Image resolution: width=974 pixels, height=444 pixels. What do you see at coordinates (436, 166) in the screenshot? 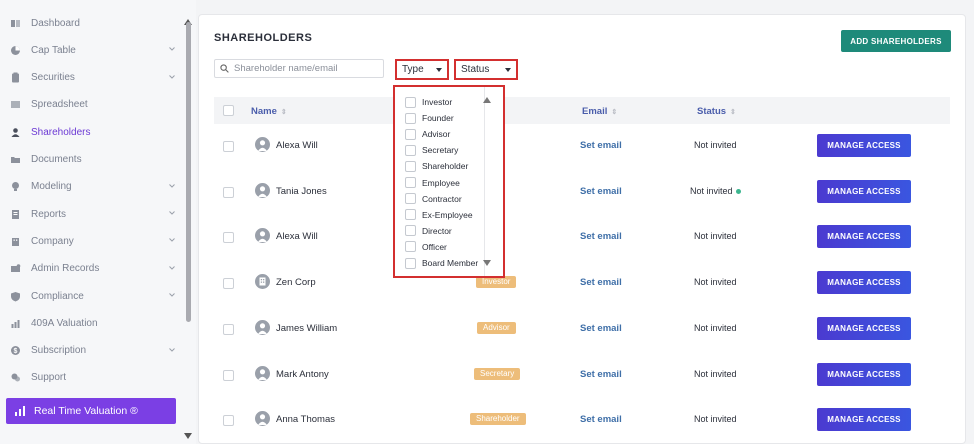
I see `type-option-shareholder: Shareholder` at bounding box center [436, 166].